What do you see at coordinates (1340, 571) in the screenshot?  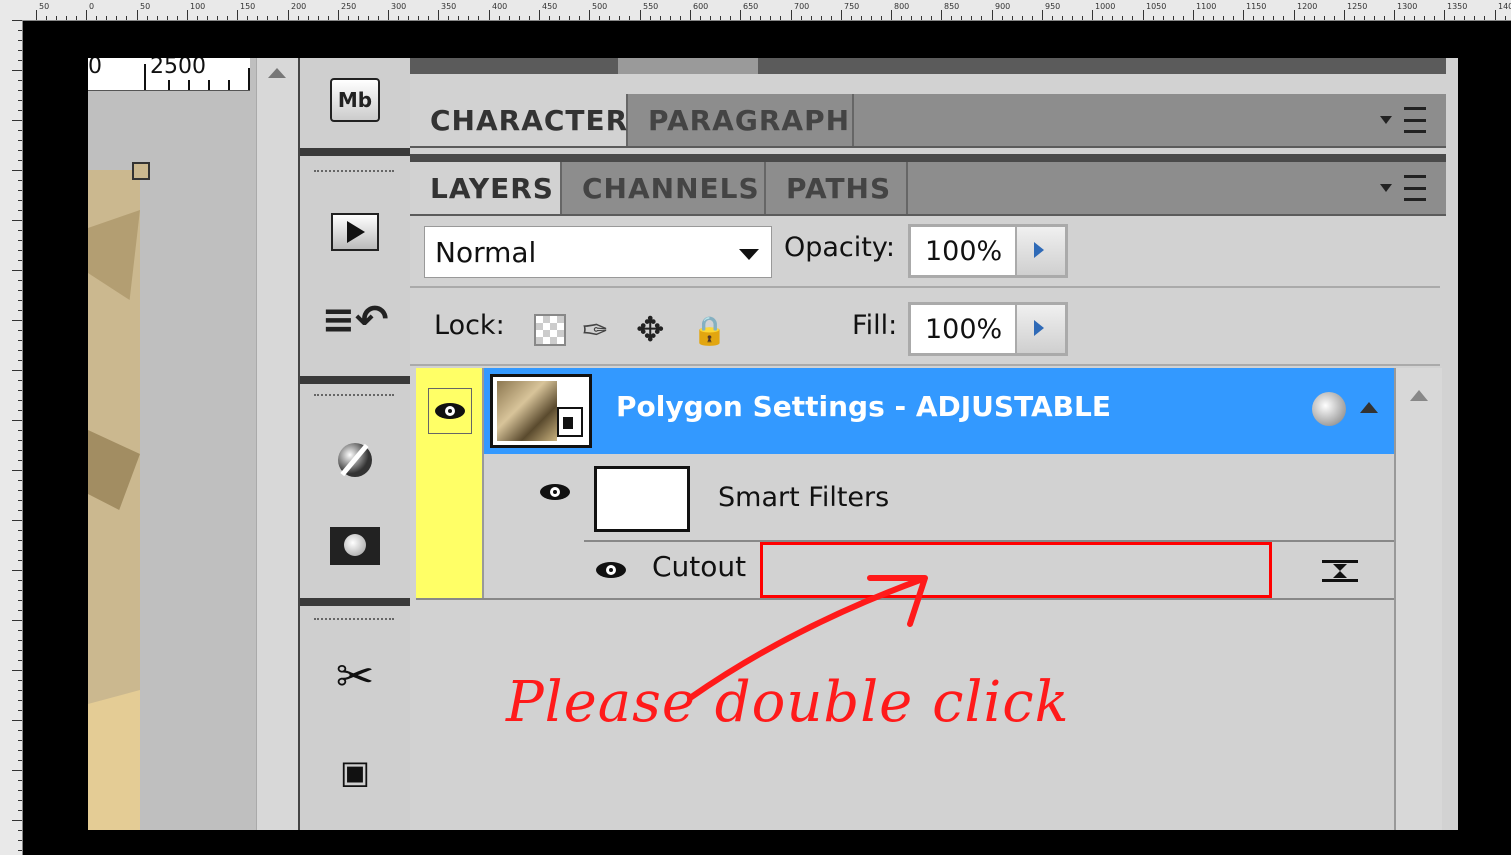 I see `blending-options-icon` at bounding box center [1340, 571].